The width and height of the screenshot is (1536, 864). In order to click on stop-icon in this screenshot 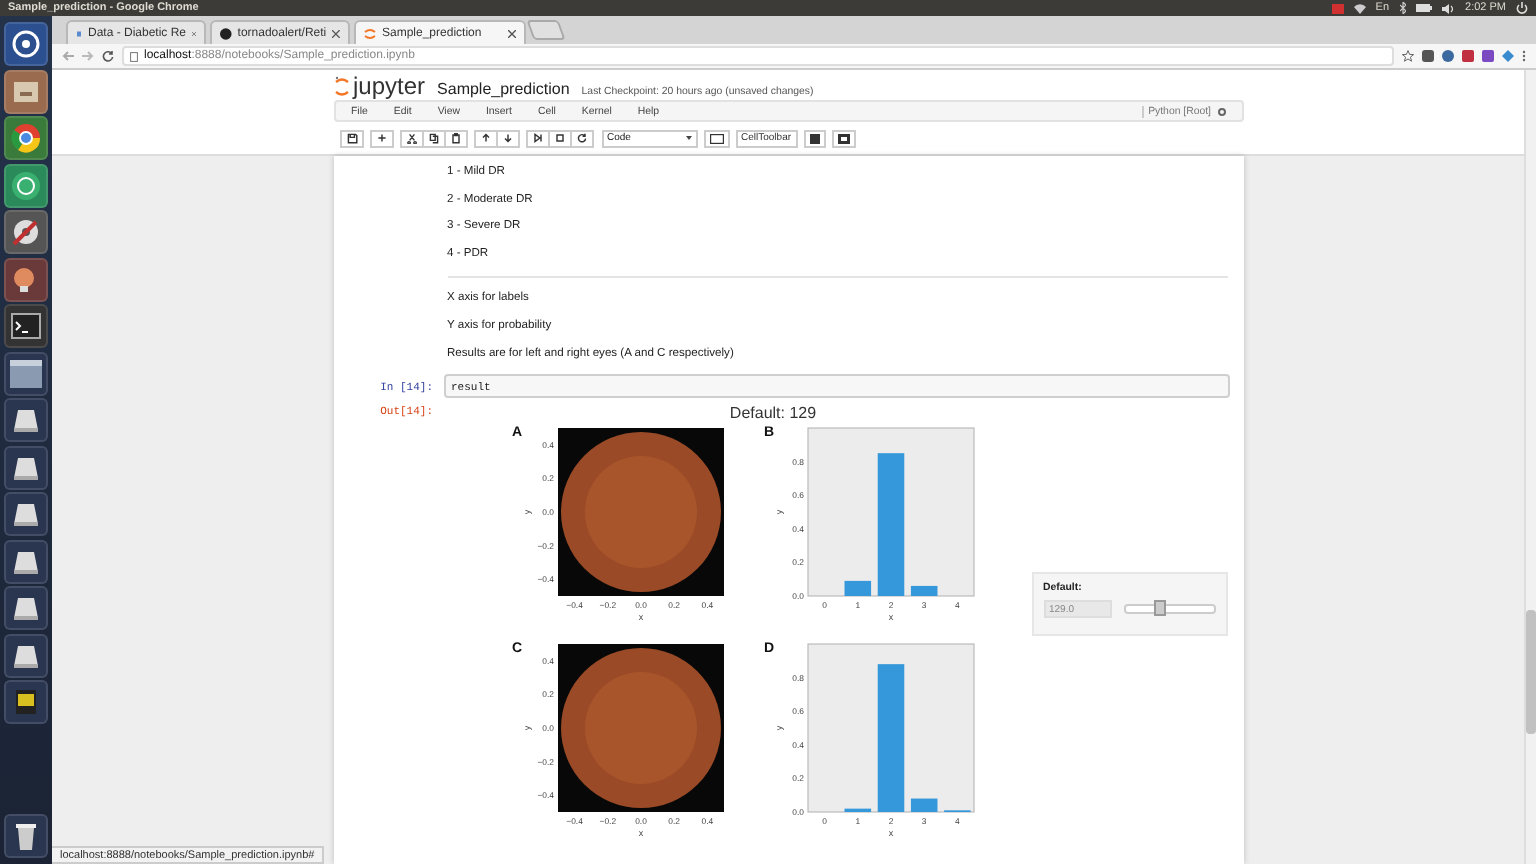, I will do `click(559, 138)`.